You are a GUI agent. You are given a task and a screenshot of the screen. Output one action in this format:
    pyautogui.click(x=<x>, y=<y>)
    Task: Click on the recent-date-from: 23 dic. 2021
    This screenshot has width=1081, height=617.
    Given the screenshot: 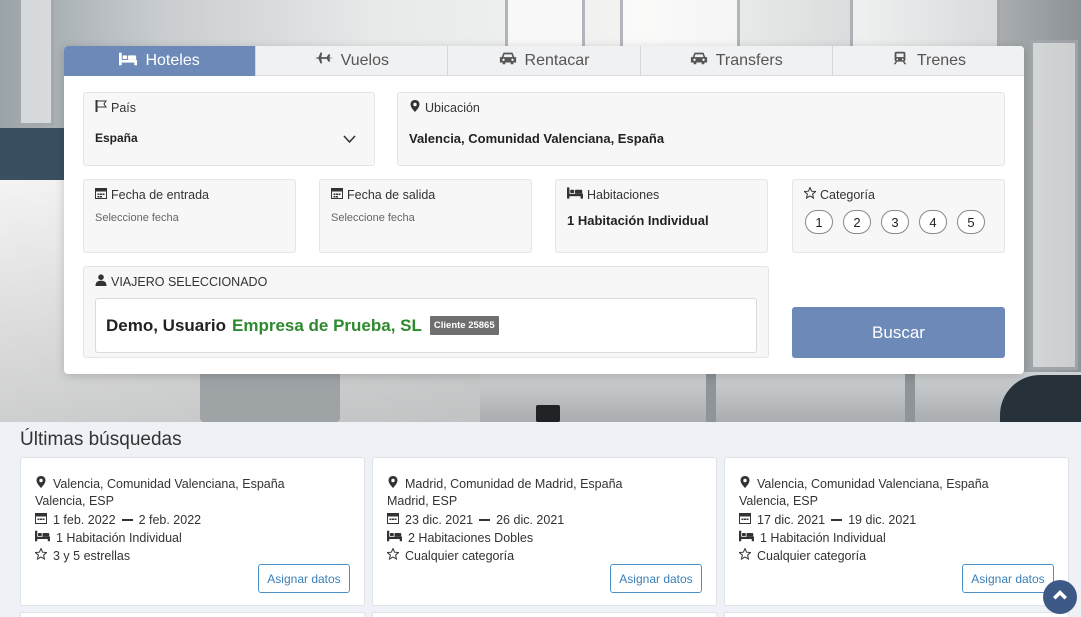 What is the action you would take?
    pyautogui.click(x=439, y=519)
    